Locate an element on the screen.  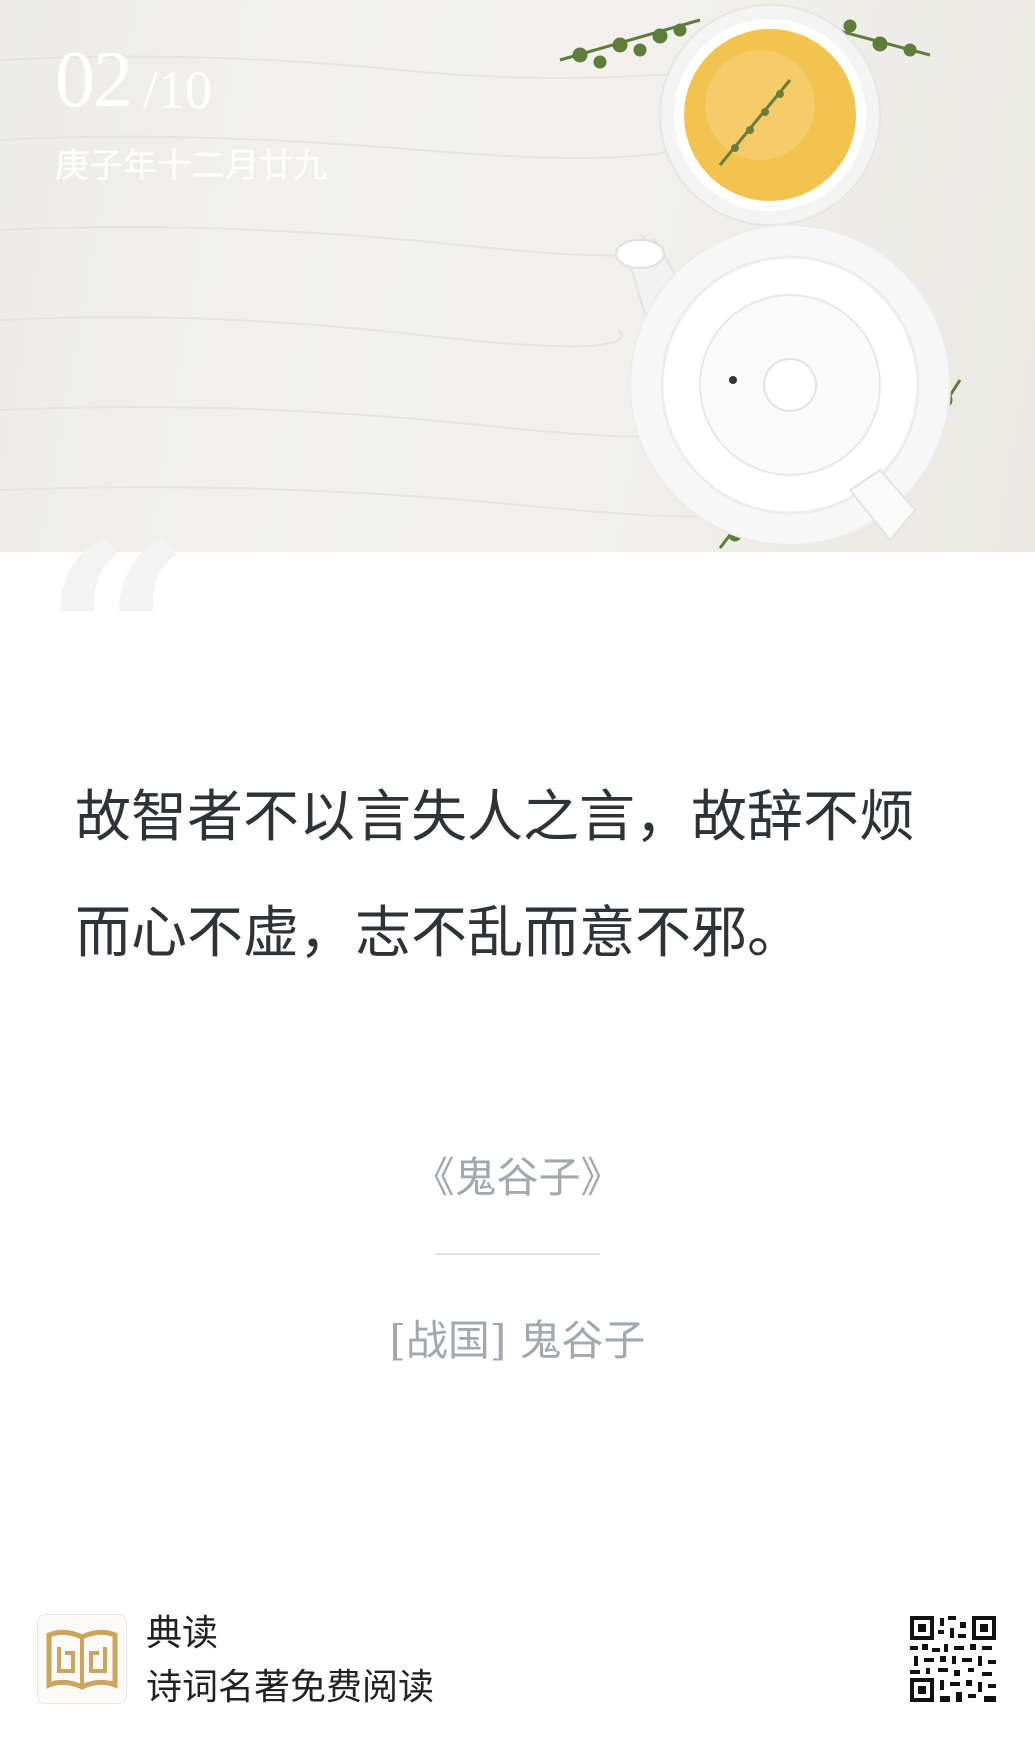
book-logo-icon is located at coordinates (82, 1659).